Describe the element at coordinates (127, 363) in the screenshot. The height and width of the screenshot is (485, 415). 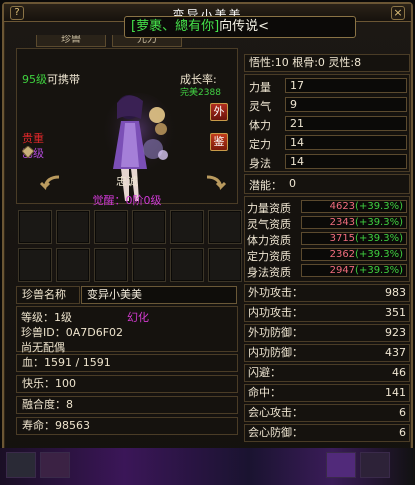
I see `pet-hp: 血：1591 / 1591` at that location.